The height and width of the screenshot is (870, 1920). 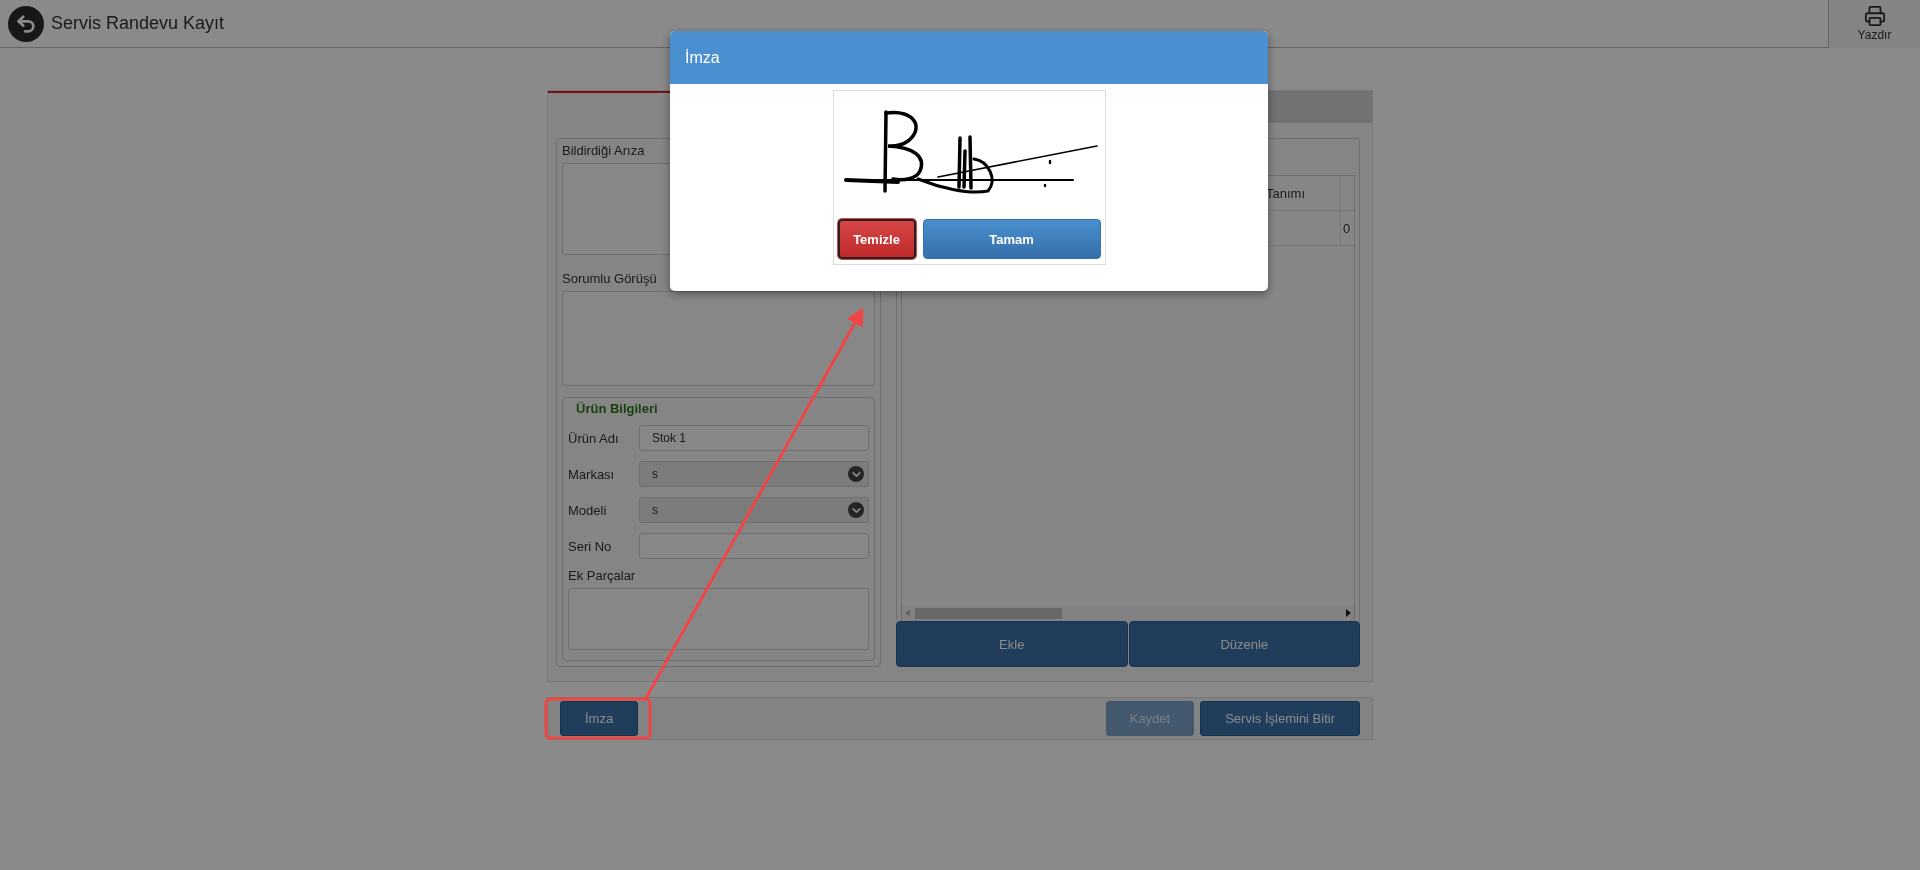 What do you see at coordinates (594, 438) in the screenshot?
I see `field-label: Ürün Adı` at bounding box center [594, 438].